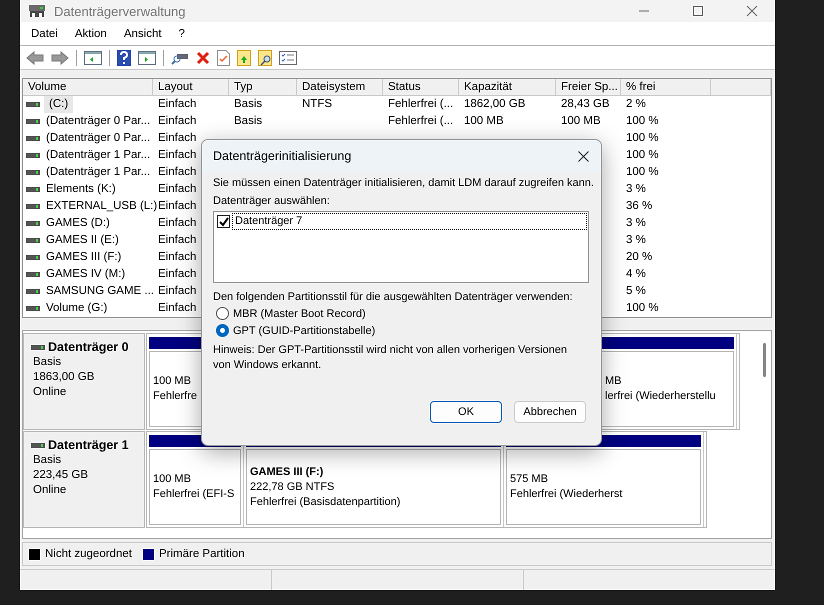 The height and width of the screenshot is (605, 824). I want to click on menu-item: Datei, so click(44, 34).